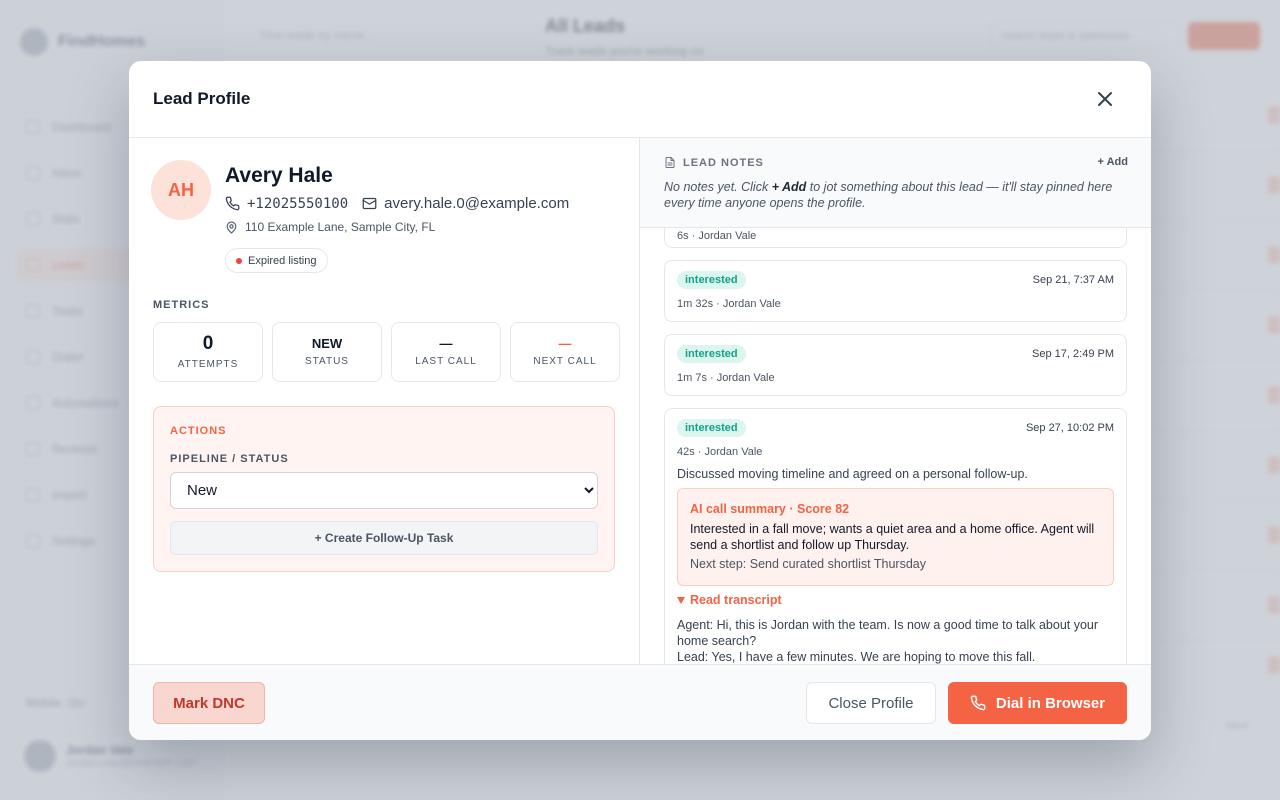 The height and width of the screenshot is (800, 1280). What do you see at coordinates (1113, 162) in the screenshot?
I see `add-note-button: + Add` at bounding box center [1113, 162].